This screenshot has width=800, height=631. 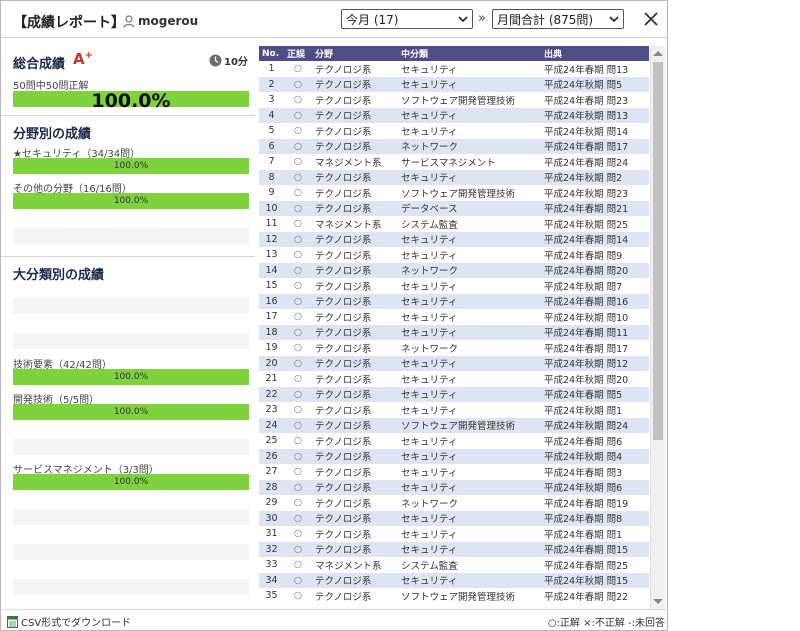 What do you see at coordinates (595, 224) in the screenshot?
I see `cell-source: 平成24年秋期 問25` at bounding box center [595, 224].